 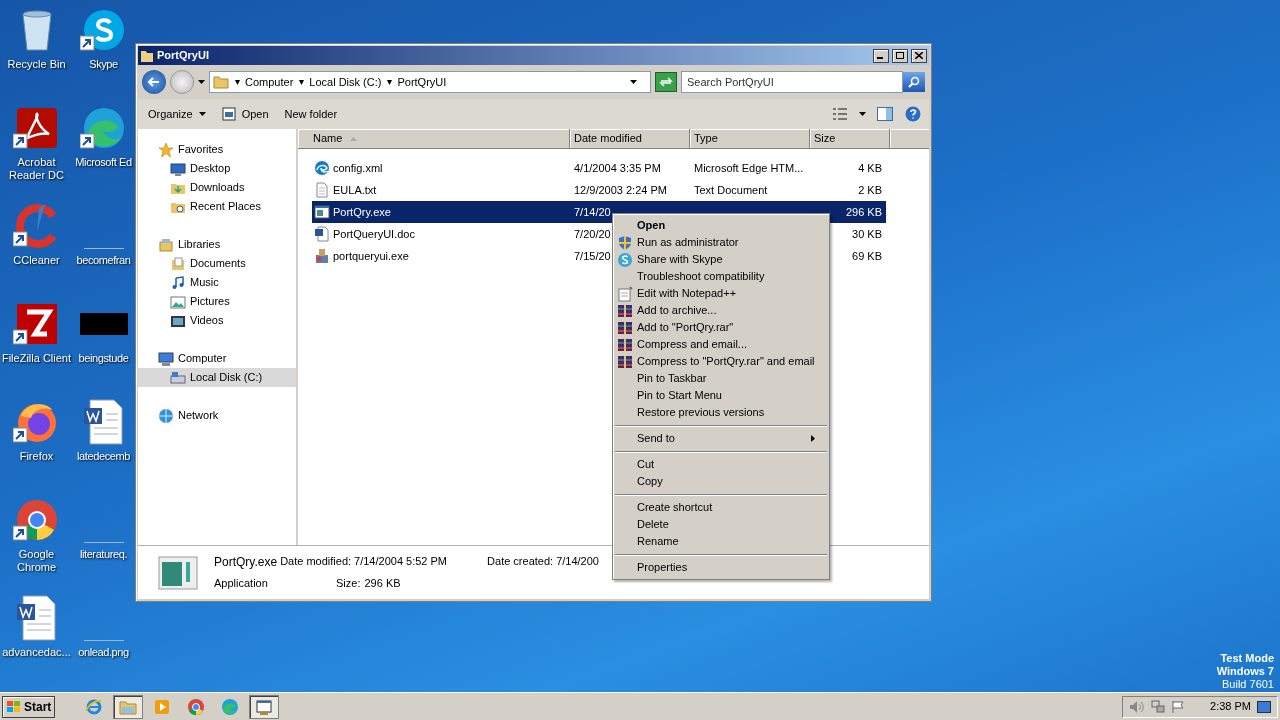 I want to click on application-icon, so click(x=264, y=706).